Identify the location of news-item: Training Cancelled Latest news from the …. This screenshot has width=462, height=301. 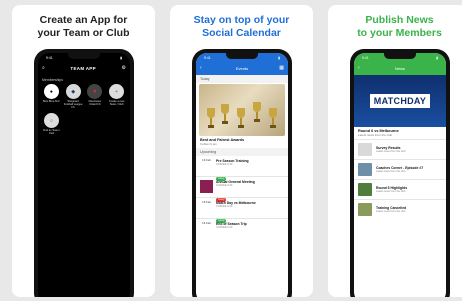
(400, 209).